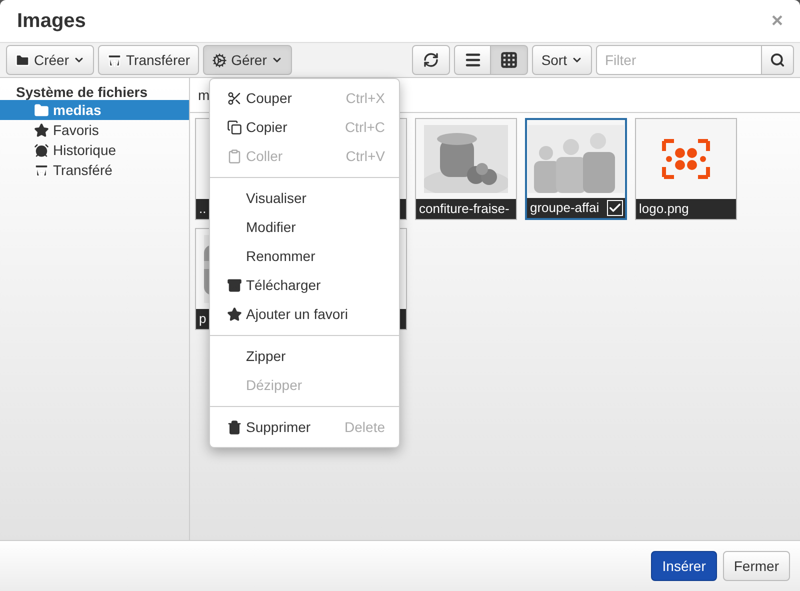 The height and width of the screenshot is (591, 800). Describe the element at coordinates (50, 60) in the screenshot. I see `toolbar-button: Créer` at that location.